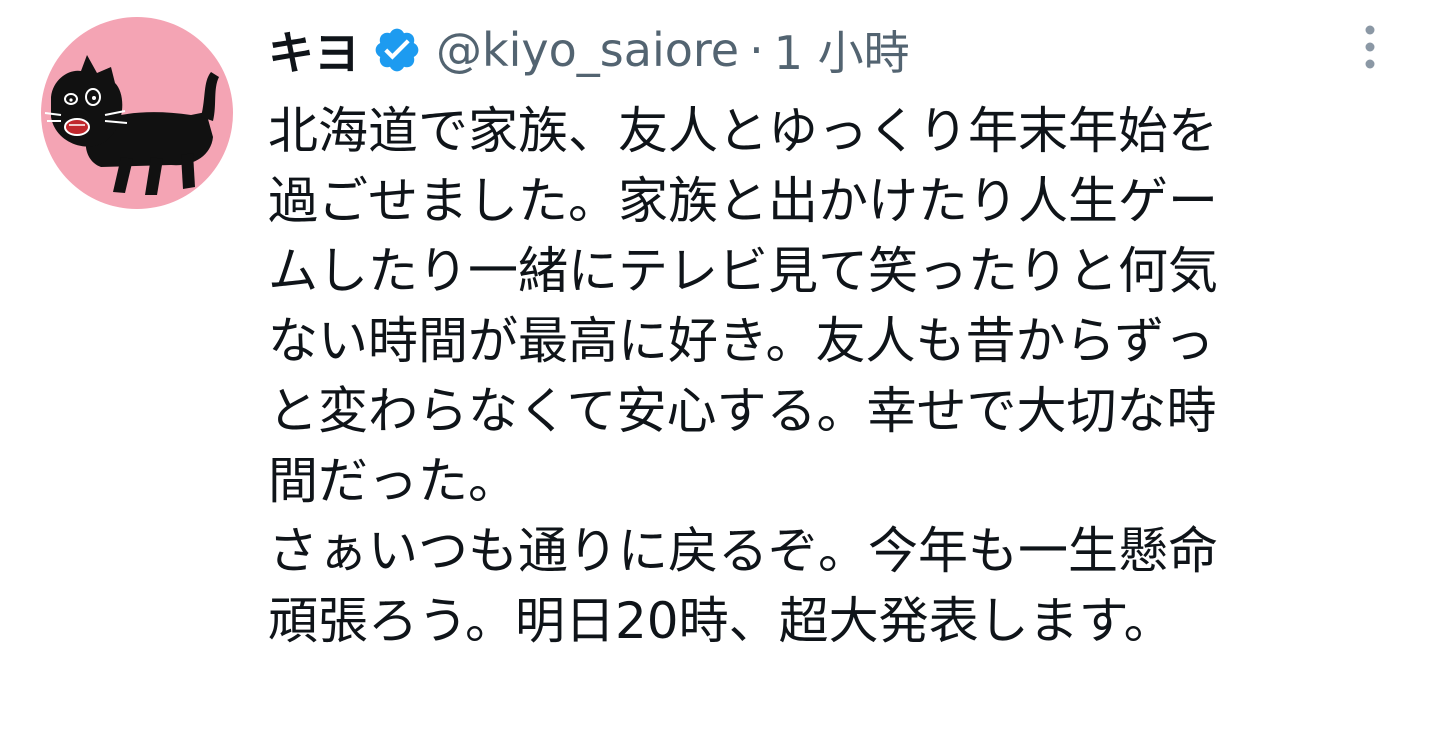  I want to click on avatar, so click(137, 113).